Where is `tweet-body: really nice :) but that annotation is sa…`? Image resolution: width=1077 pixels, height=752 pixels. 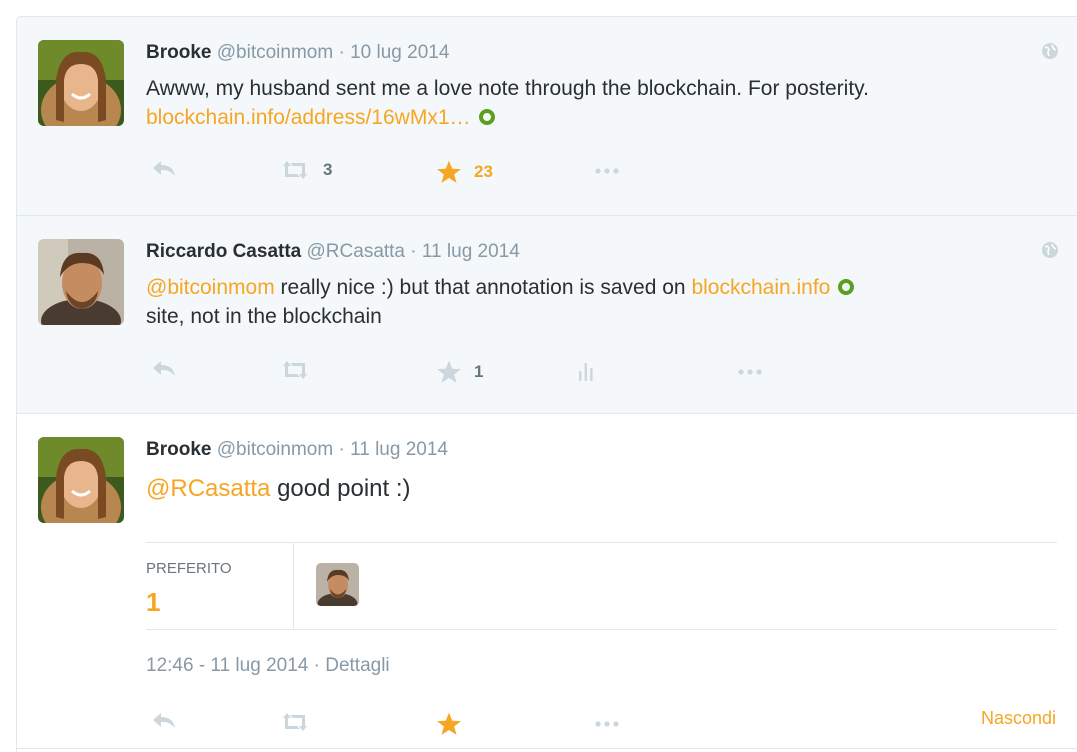 tweet-body: really nice :) but that annotation is sa… is located at coordinates (483, 287).